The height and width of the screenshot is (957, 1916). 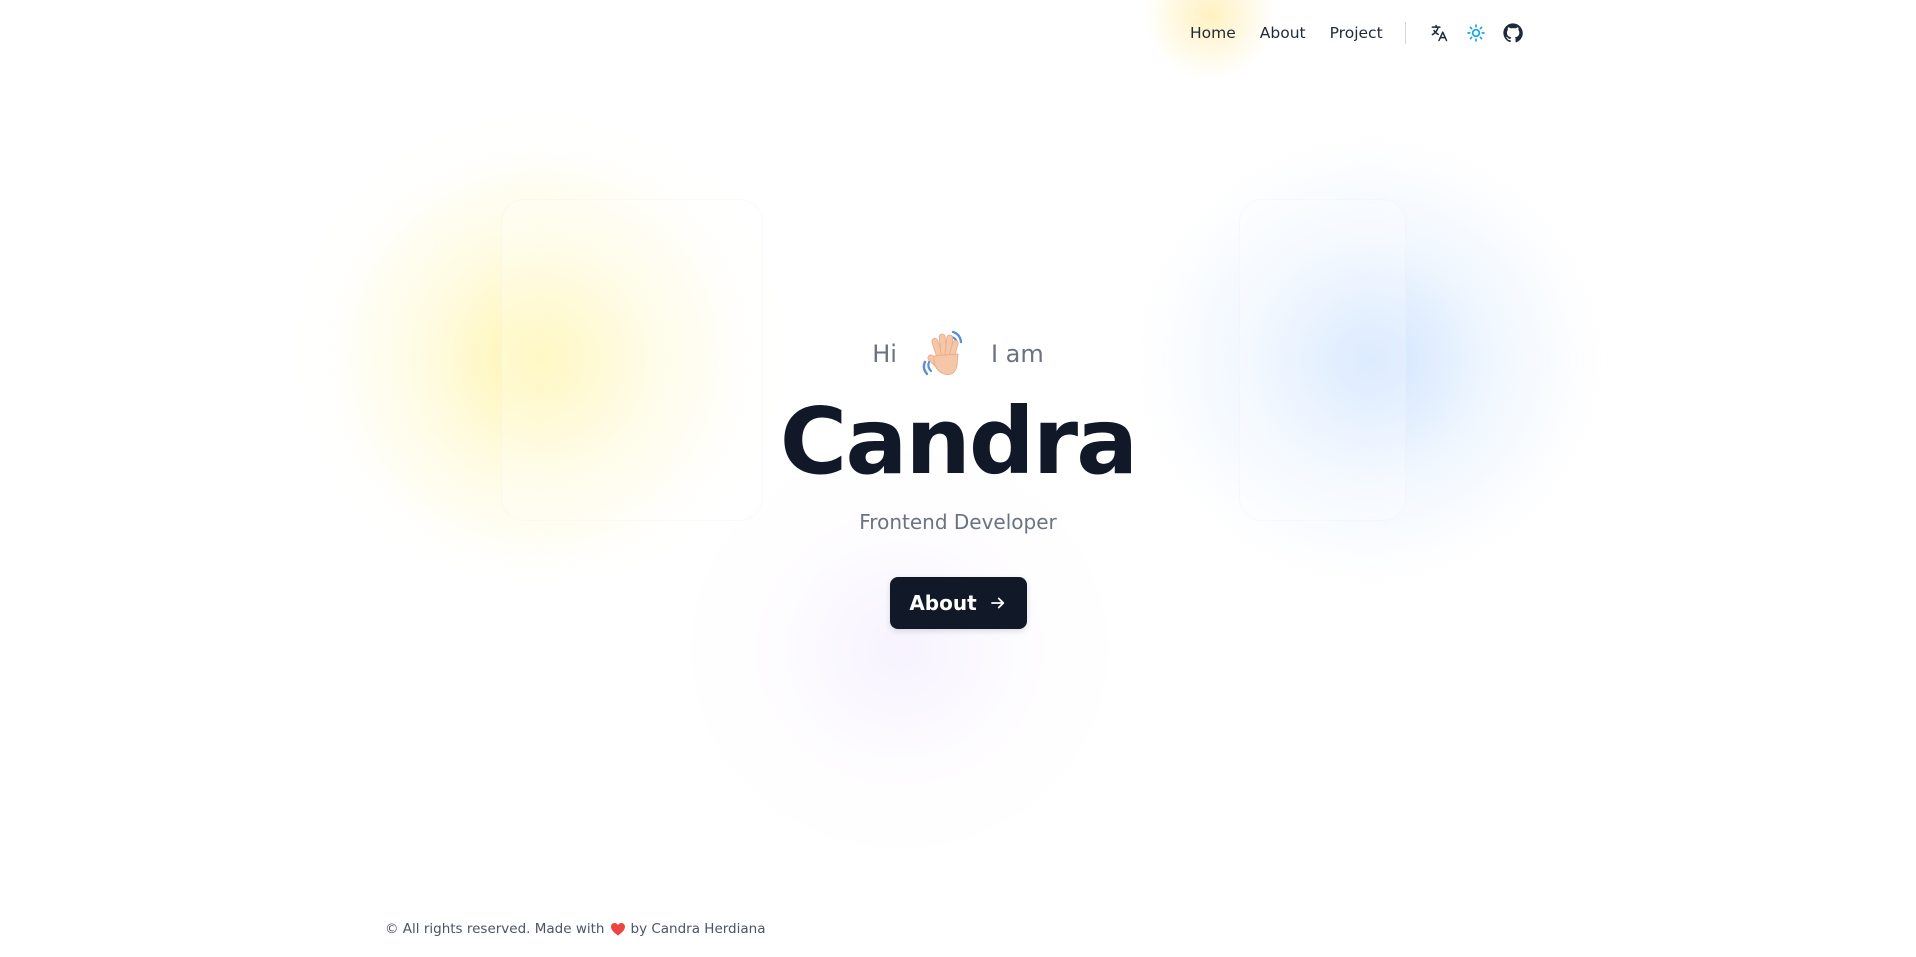 What do you see at coordinates (1017, 354) in the screenshot?
I see `greeting-i-am: I am` at bounding box center [1017, 354].